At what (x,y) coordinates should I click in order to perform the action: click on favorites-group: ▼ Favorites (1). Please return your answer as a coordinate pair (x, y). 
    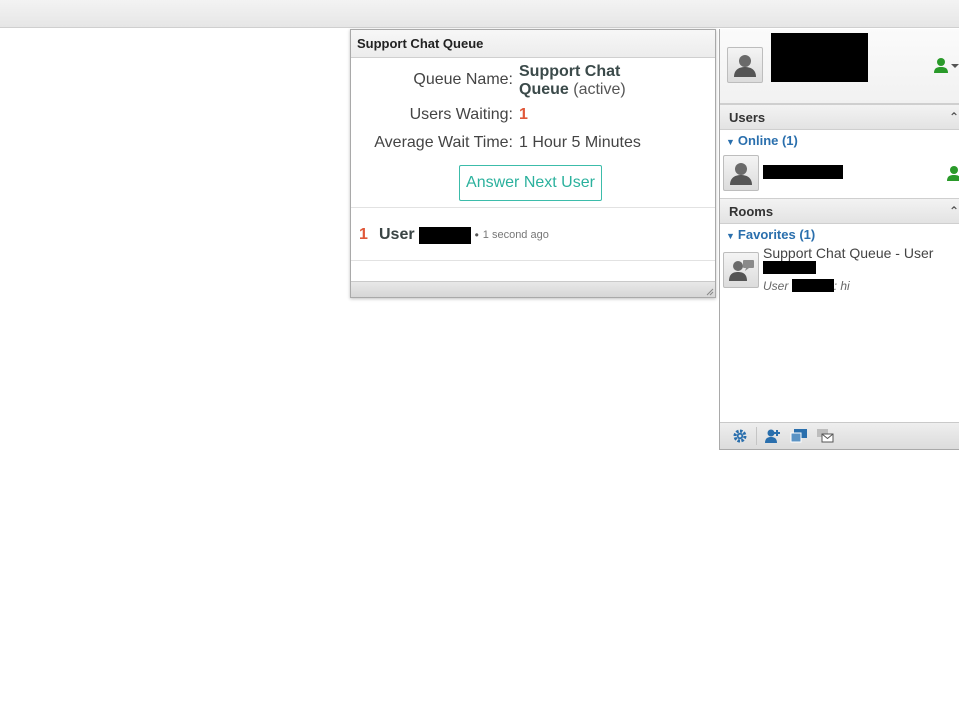
    Looking at the image, I should click on (839, 235).